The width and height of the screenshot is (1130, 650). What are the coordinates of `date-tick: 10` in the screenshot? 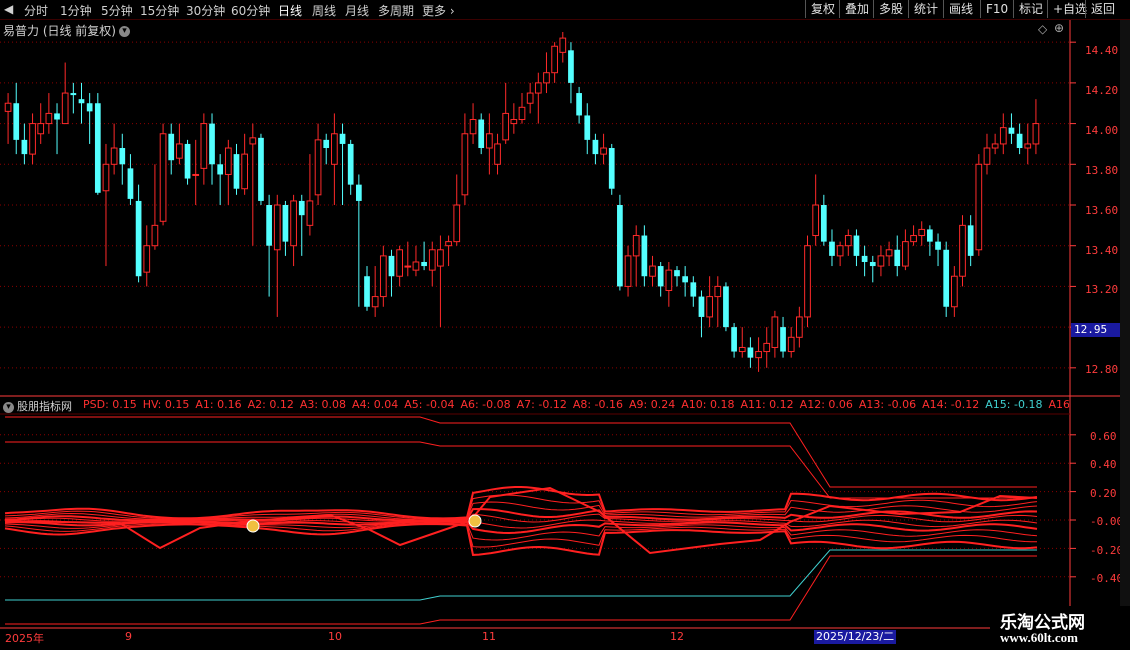 It's located at (335, 636).